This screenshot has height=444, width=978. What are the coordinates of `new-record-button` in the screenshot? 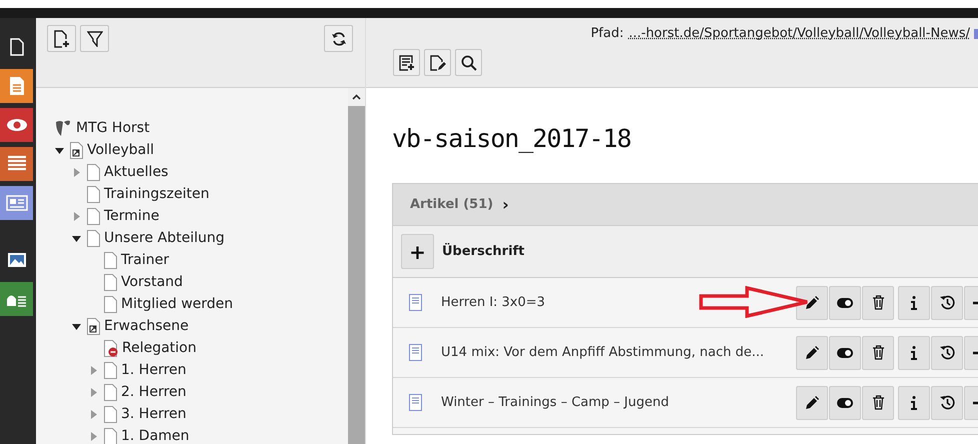 It's located at (406, 62).